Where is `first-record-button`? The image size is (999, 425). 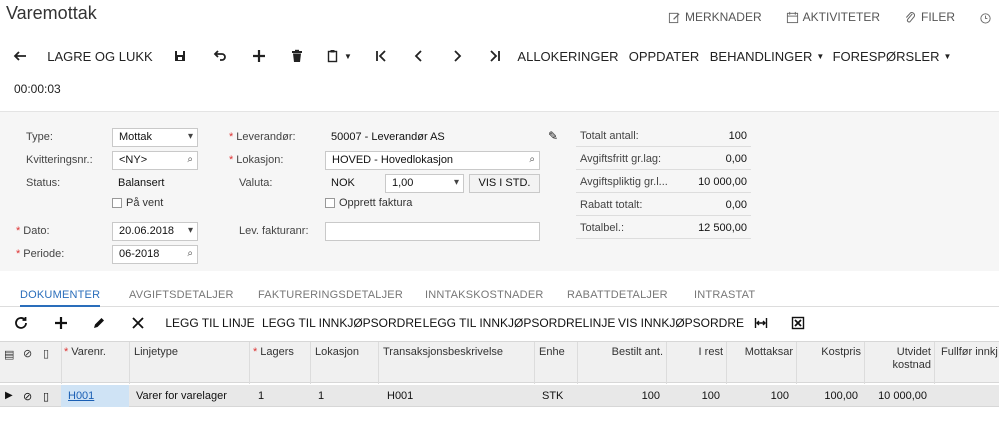
first-record-button is located at coordinates (381, 56).